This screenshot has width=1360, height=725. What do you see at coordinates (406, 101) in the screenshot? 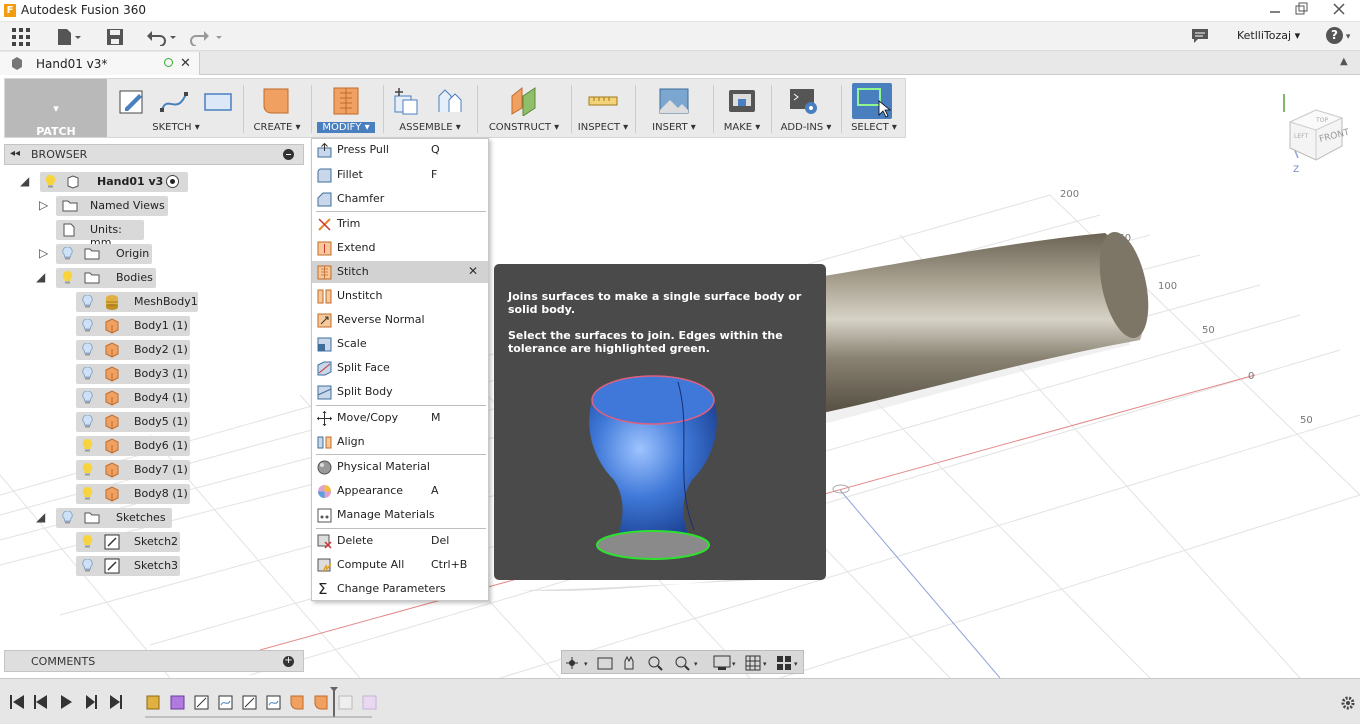
I see `new-component-icon` at bounding box center [406, 101].